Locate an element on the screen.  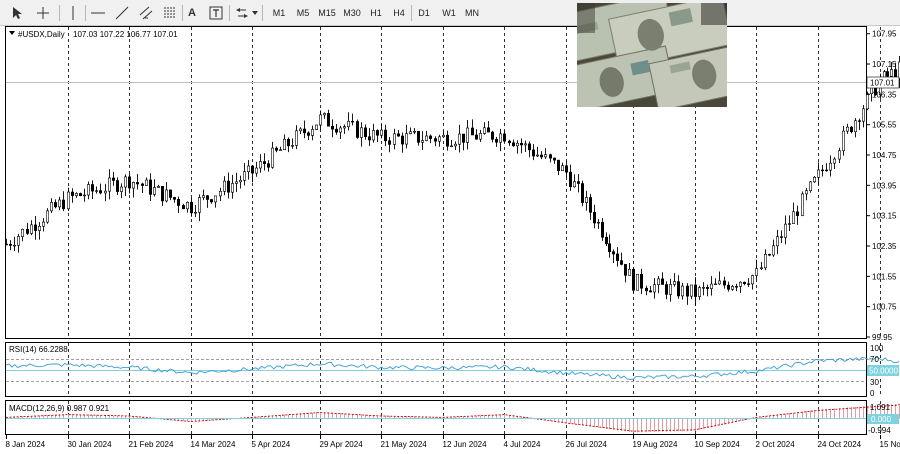
timeframe-mn: MN is located at coordinates (472, 13).